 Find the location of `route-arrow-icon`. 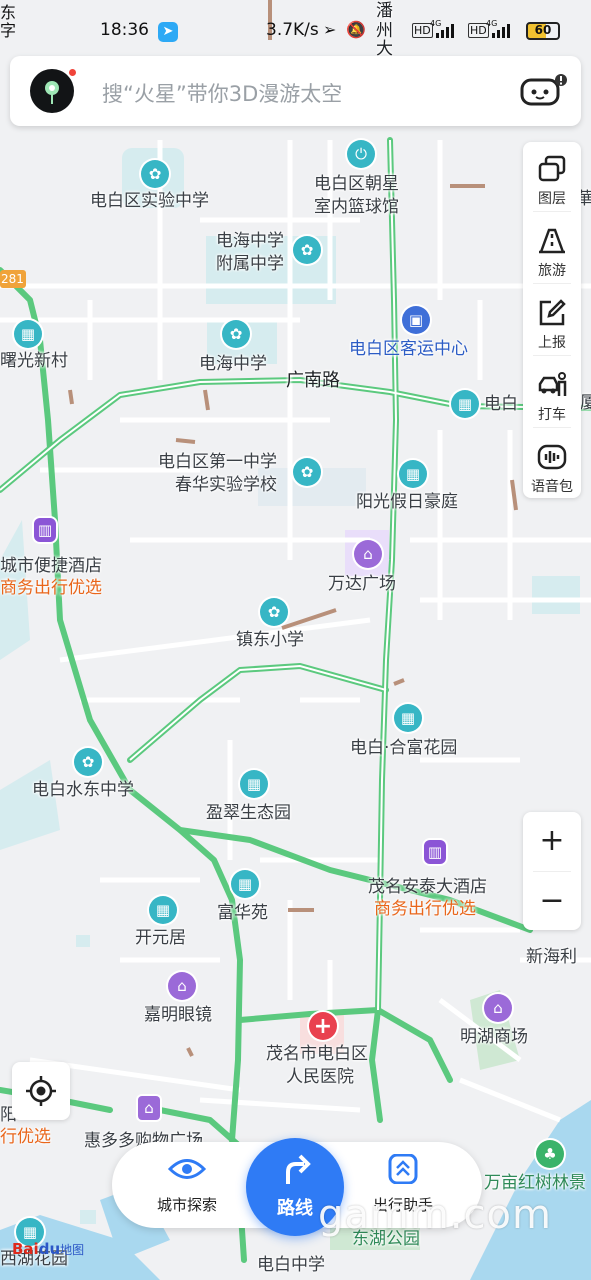

route-arrow-icon is located at coordinates (298, 1169).